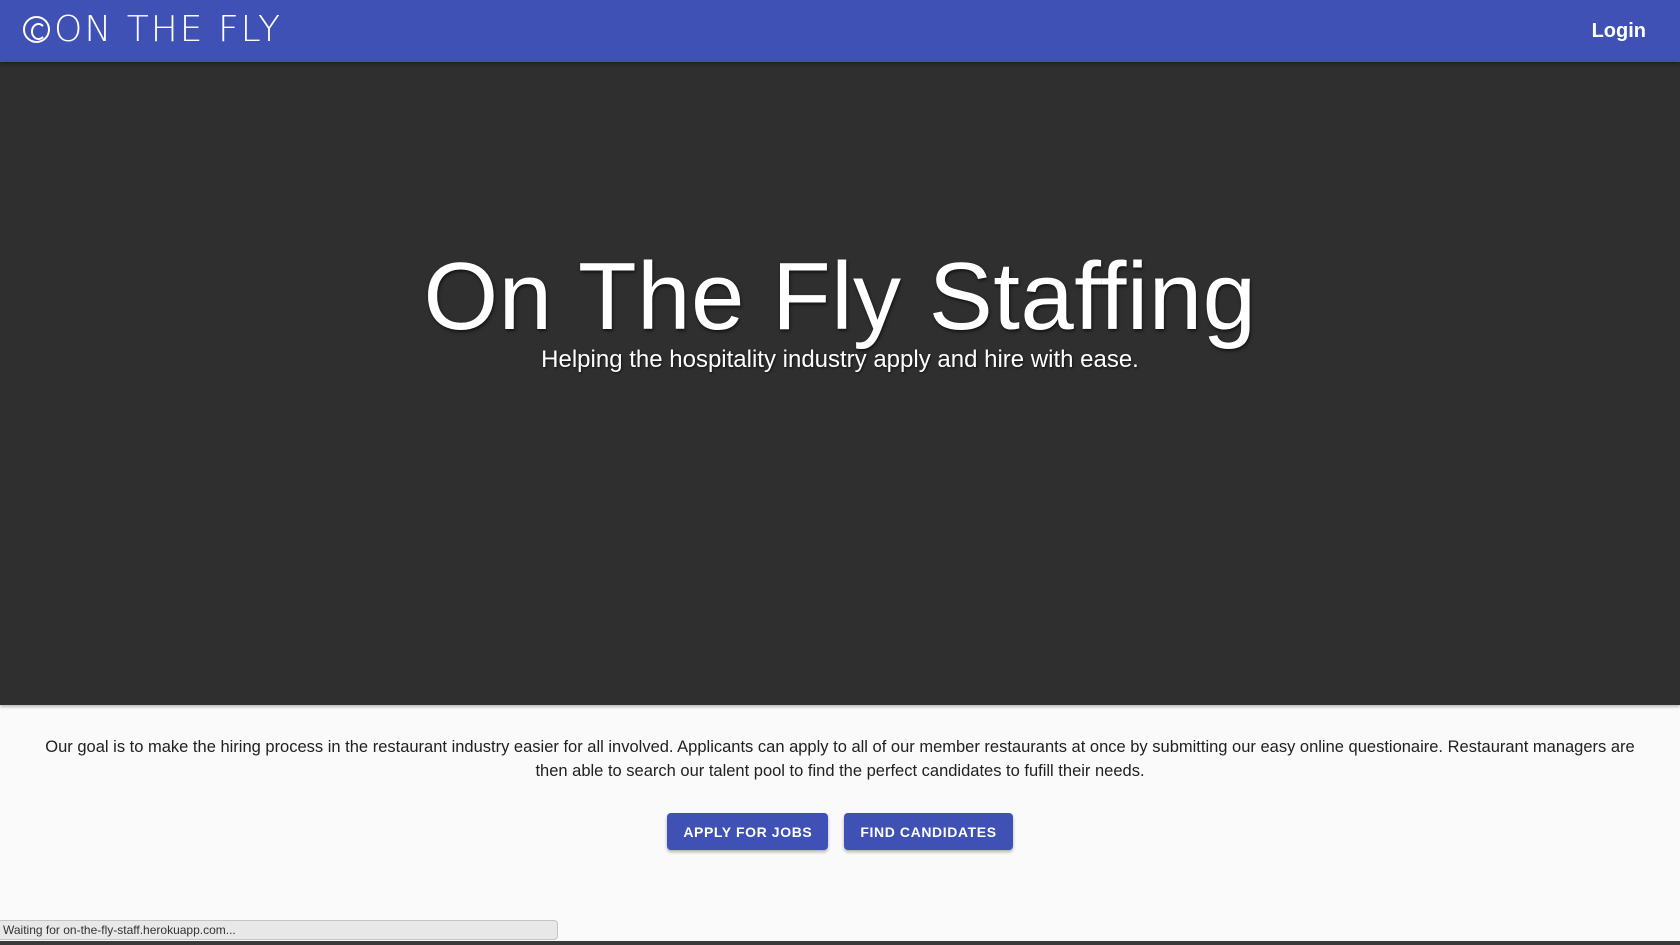 The height and width of the screenshot is (945, 1680). I want to click on logo: ON THE FLY, so click(152, 29).